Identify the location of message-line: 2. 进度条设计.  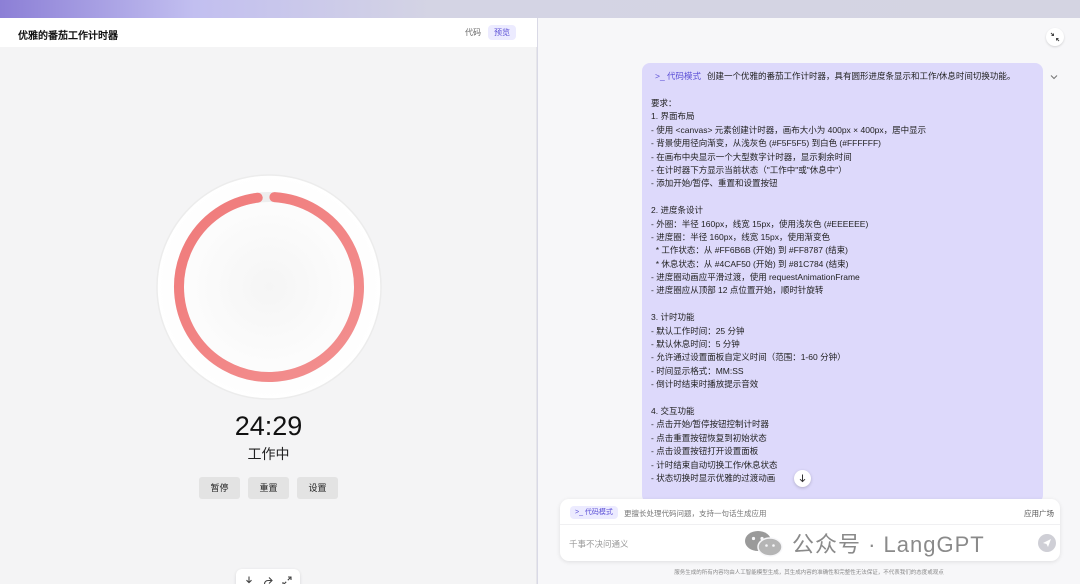
(677, 210).